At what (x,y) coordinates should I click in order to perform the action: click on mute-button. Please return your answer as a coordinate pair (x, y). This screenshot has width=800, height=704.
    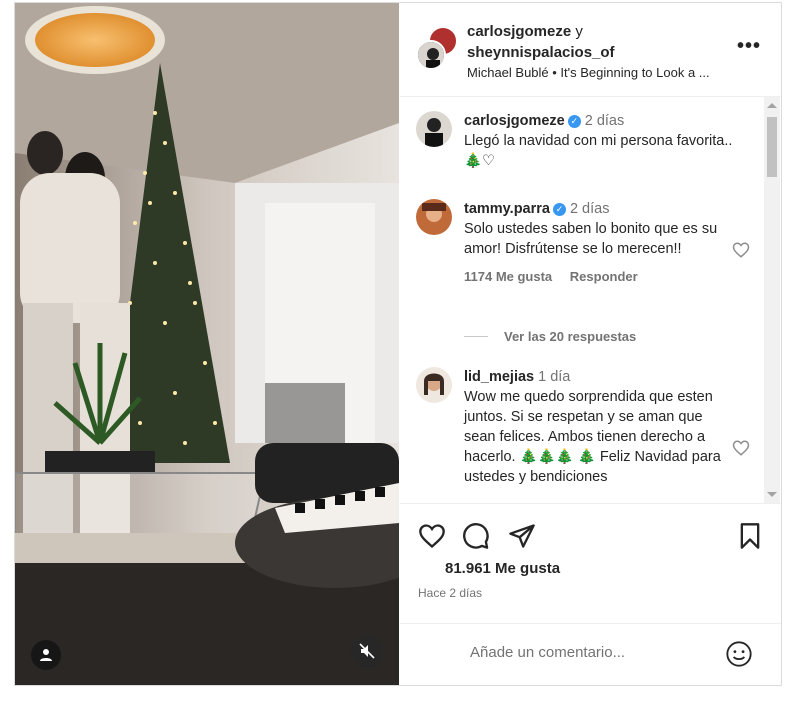
    Looking at the image, I should click on (367, 651).